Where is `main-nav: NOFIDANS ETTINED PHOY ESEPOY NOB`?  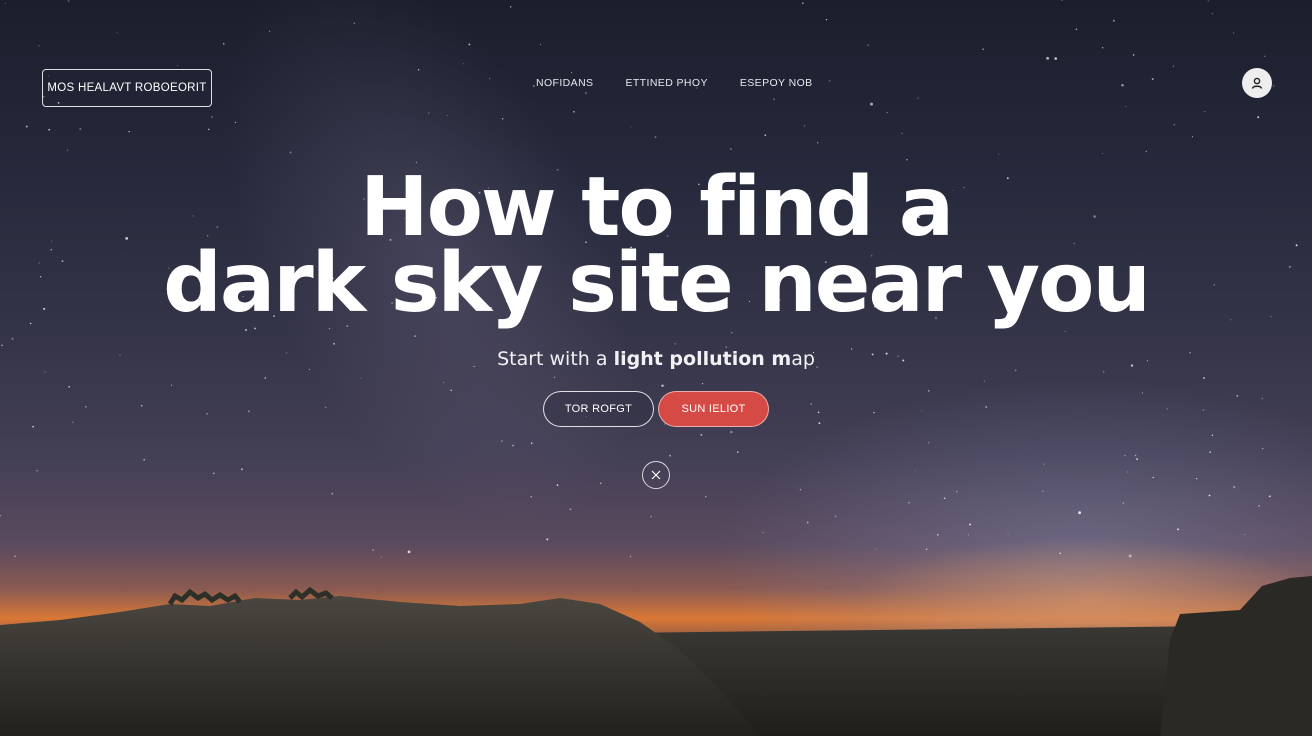 main-nav: NOFIDANS ETTINED PHOY ESEPOY NOB is located at coordinates (674, 83).